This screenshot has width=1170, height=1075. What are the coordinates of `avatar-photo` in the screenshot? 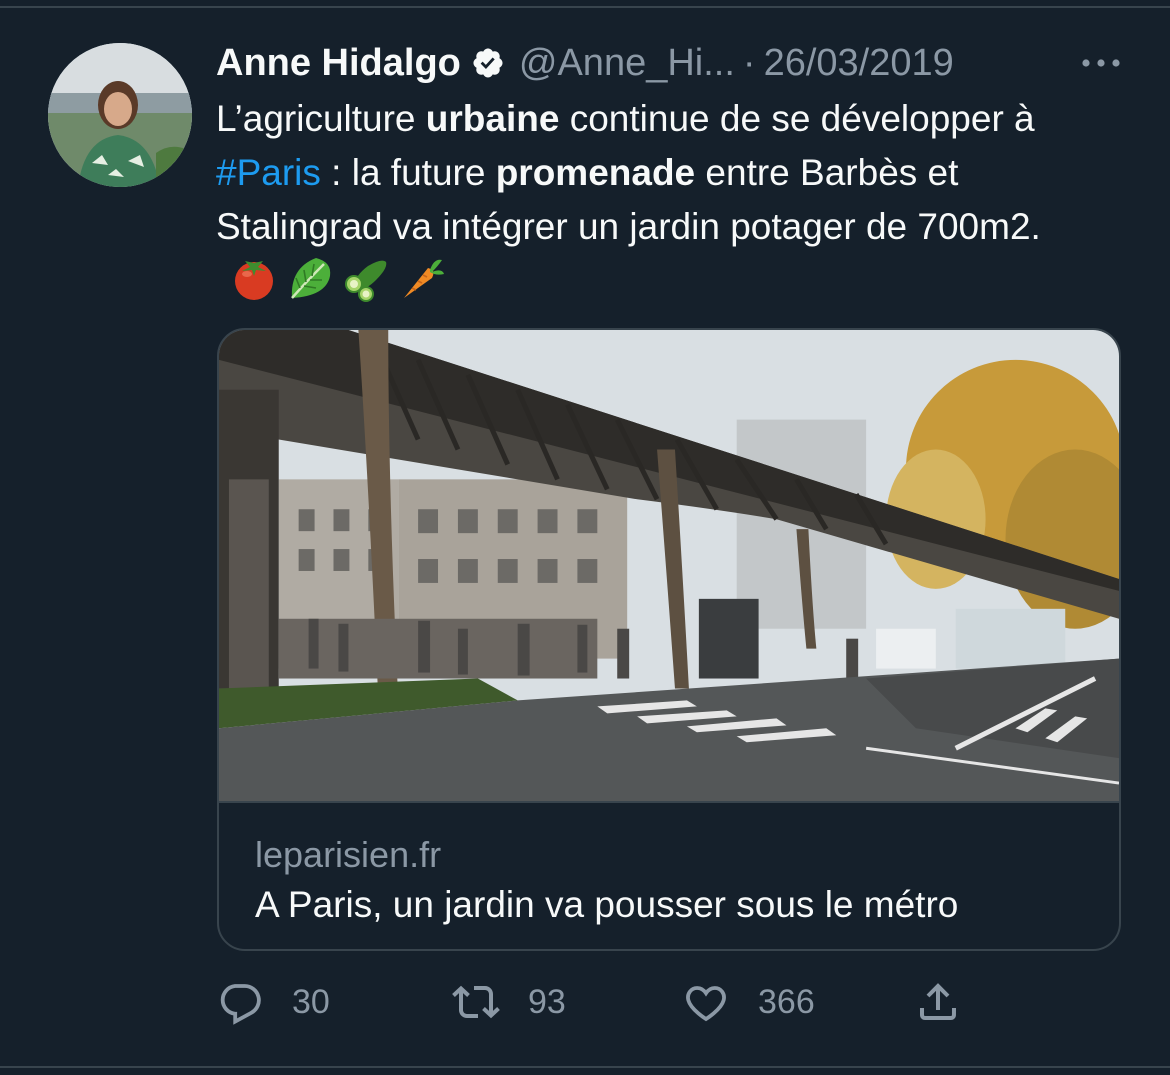 It's located at (120, 115).